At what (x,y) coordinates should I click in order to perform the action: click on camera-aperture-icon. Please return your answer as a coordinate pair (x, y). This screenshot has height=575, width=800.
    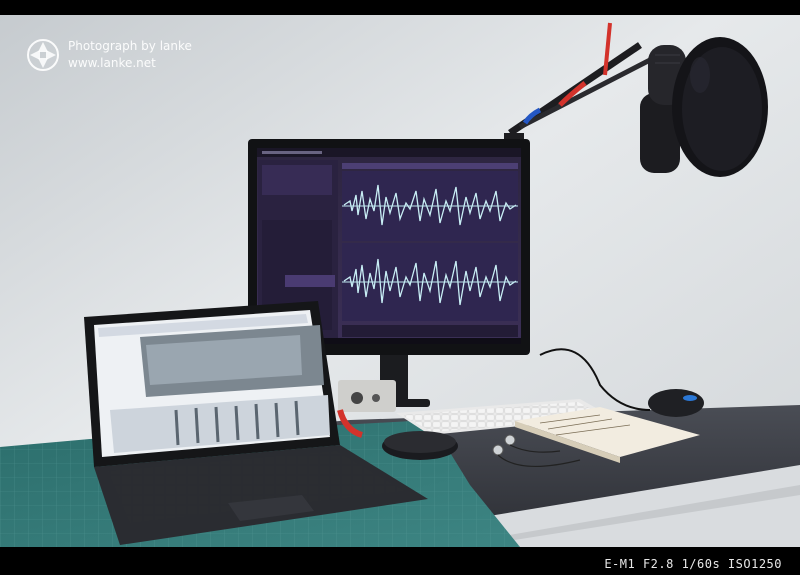
    Looking at the image, I should click on (43, 55).